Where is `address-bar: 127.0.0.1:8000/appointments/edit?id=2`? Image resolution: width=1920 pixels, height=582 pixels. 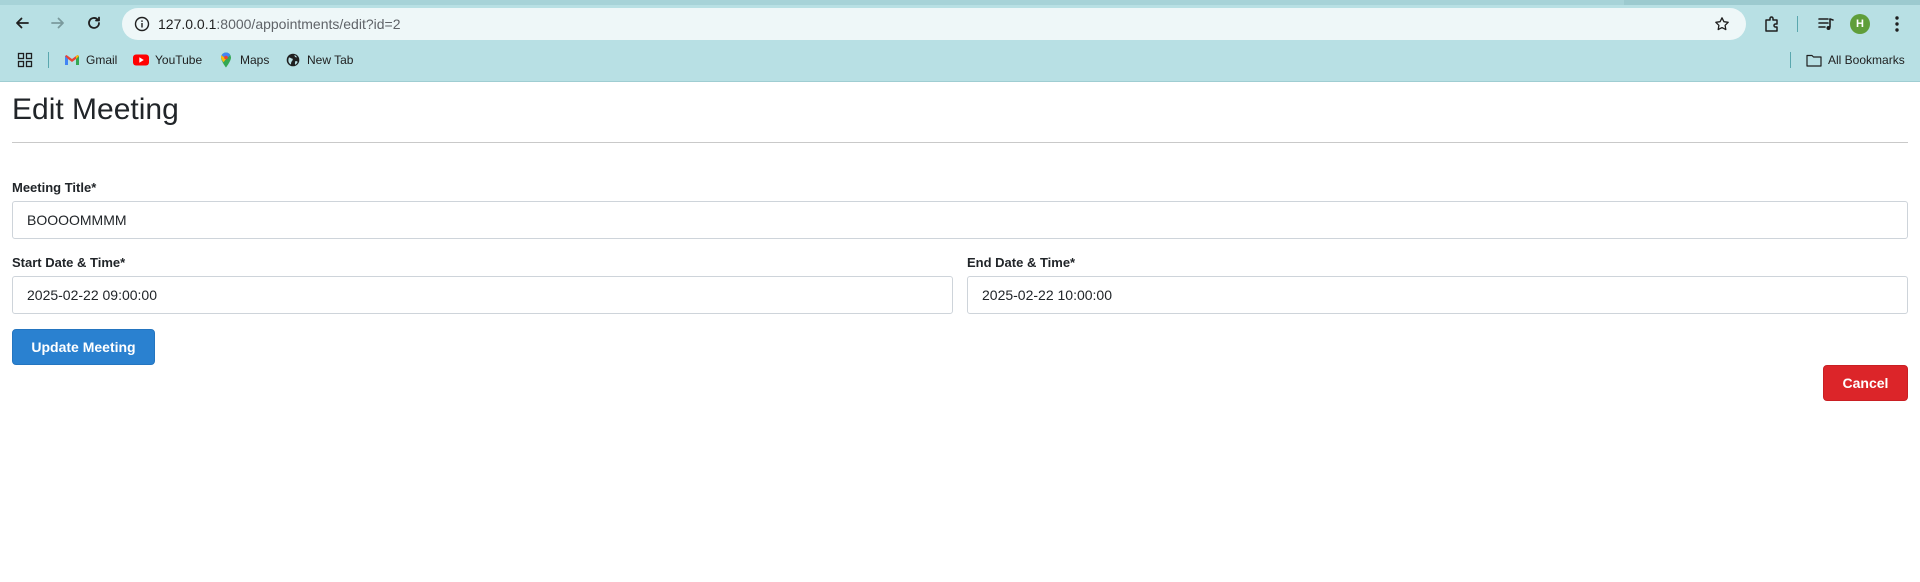 address-bar: 127.0.0.1:8000/appointments/edit?id=2 is located at coordinates (934, 24).